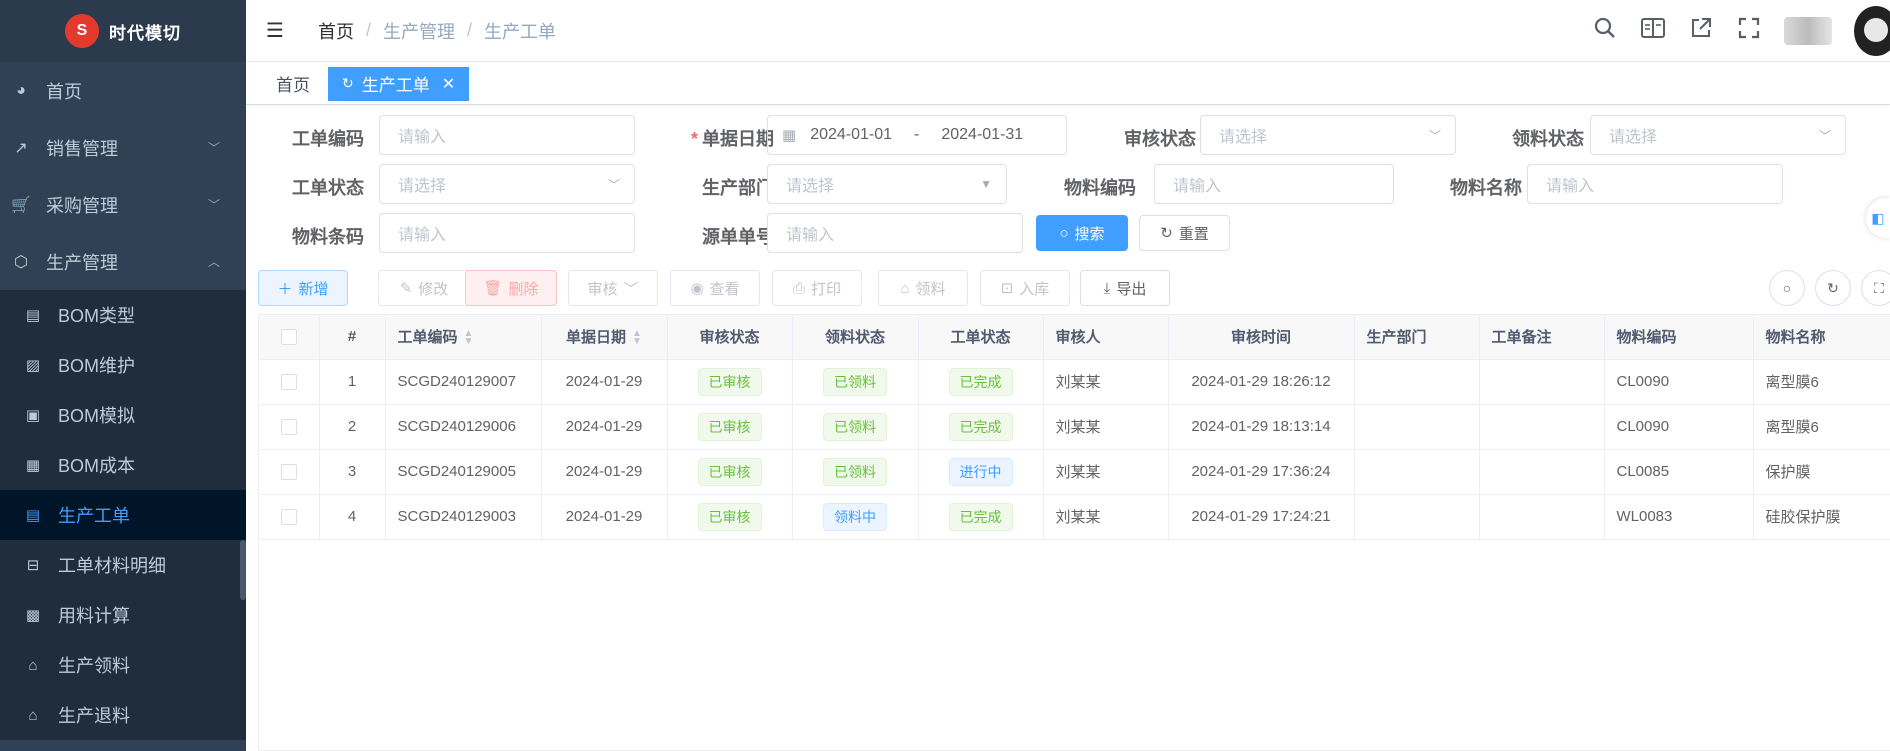 Image resolution: width=1890 pixels, height=751 pixels. What do you see at coordinates (855, 472) in the screenshot?
I see `cell-pick-status: 已领料` at bounding box center [855, 472].